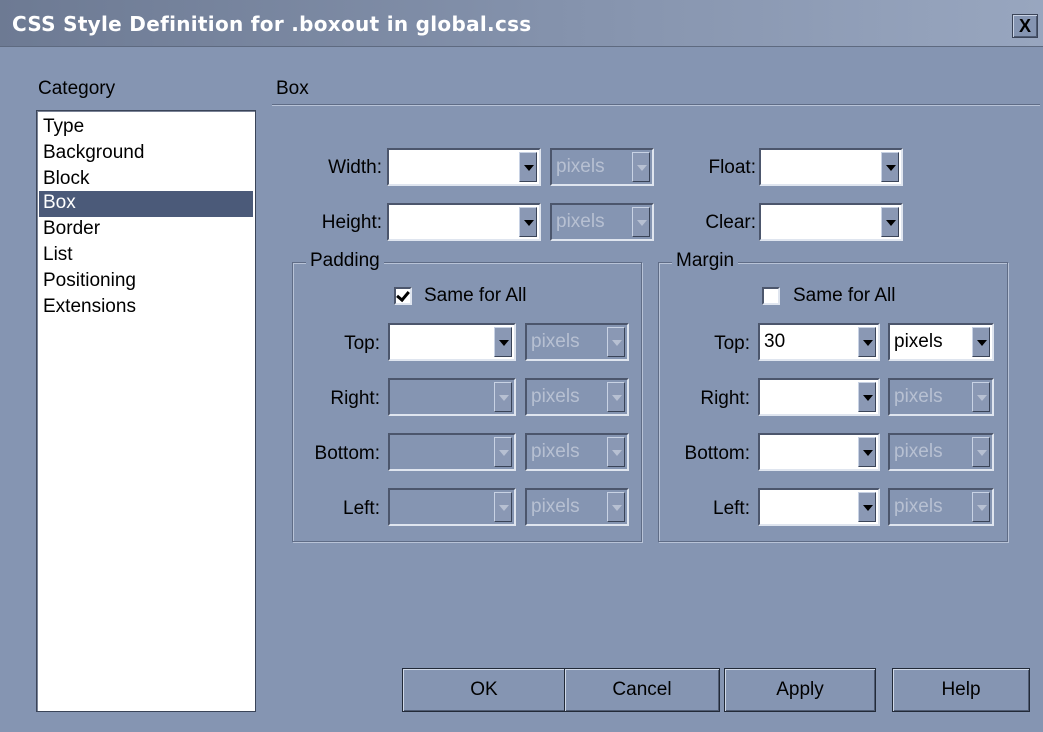 The width and height of the screenshot is (1043, 732). What do you see at coordinates (831, 167) in the screenshot?
I see `float-combo` at bounding box center [831, 167].